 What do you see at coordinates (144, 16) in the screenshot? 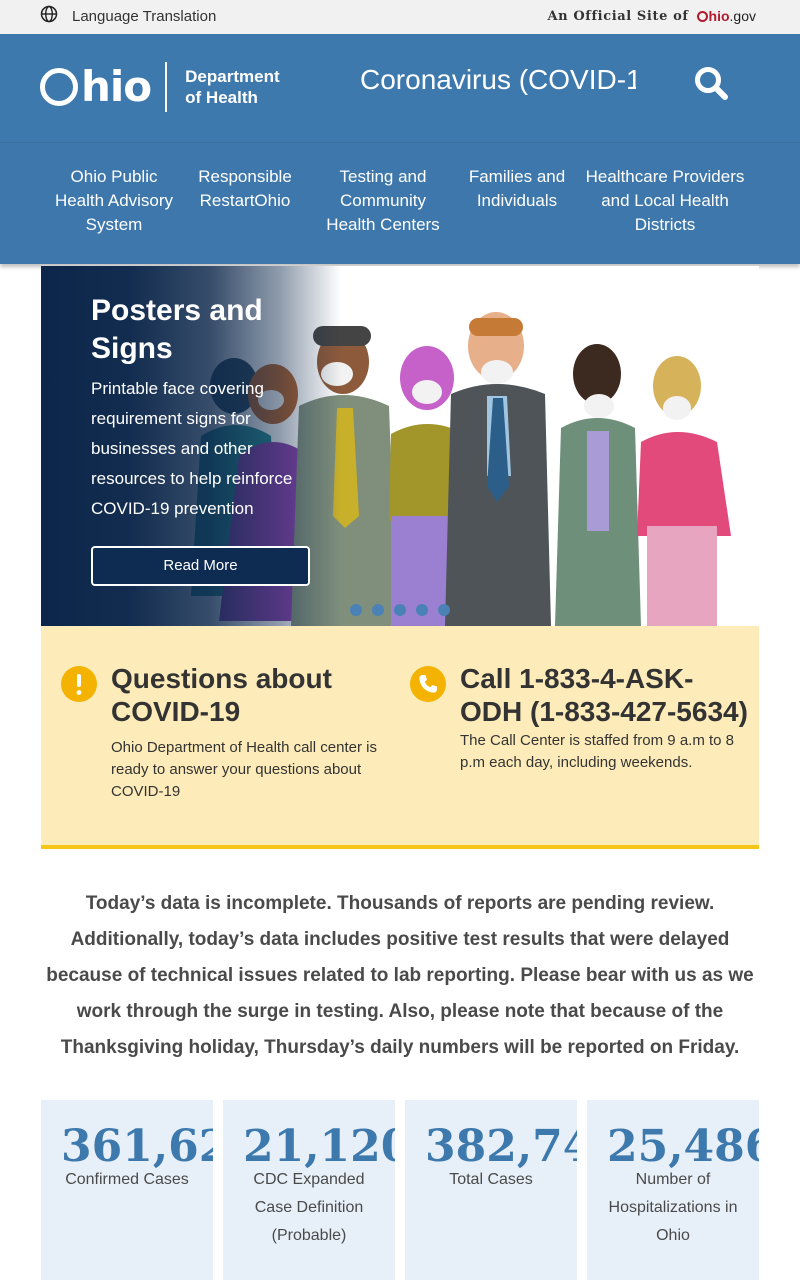
I see `language-translation-label: Language Translation` at bounding box center [144, 16].